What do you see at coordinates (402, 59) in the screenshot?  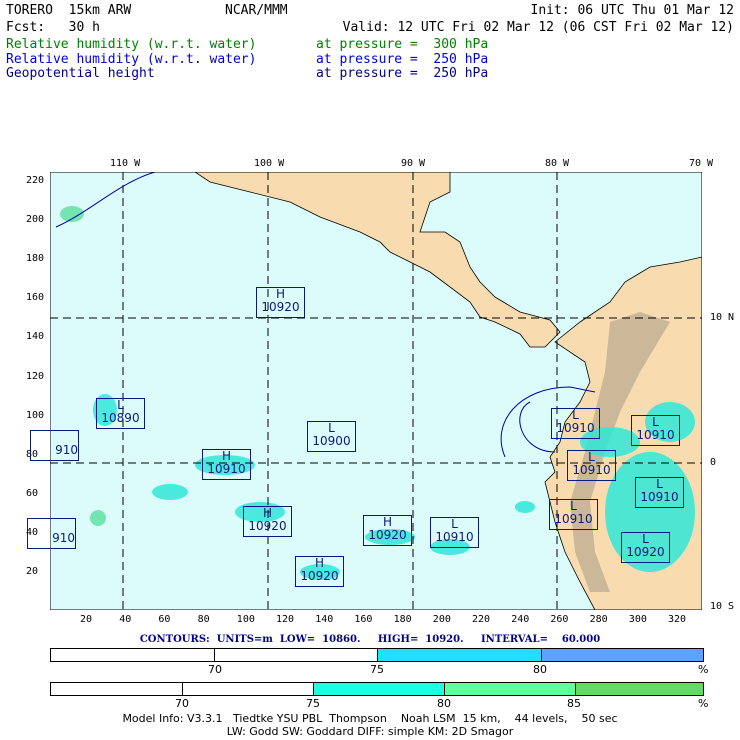 I see `field-2-level: at pressure = 250 hPa` at bounding box center [402, 59].